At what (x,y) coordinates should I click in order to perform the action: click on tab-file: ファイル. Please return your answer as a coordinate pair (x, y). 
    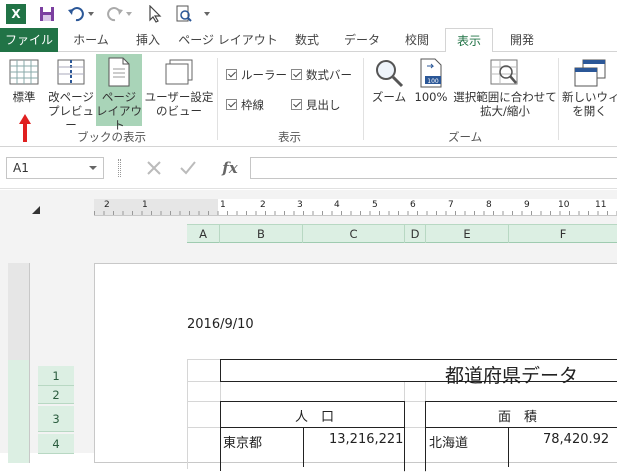
    Looking at the image, I should click on (29, 40).